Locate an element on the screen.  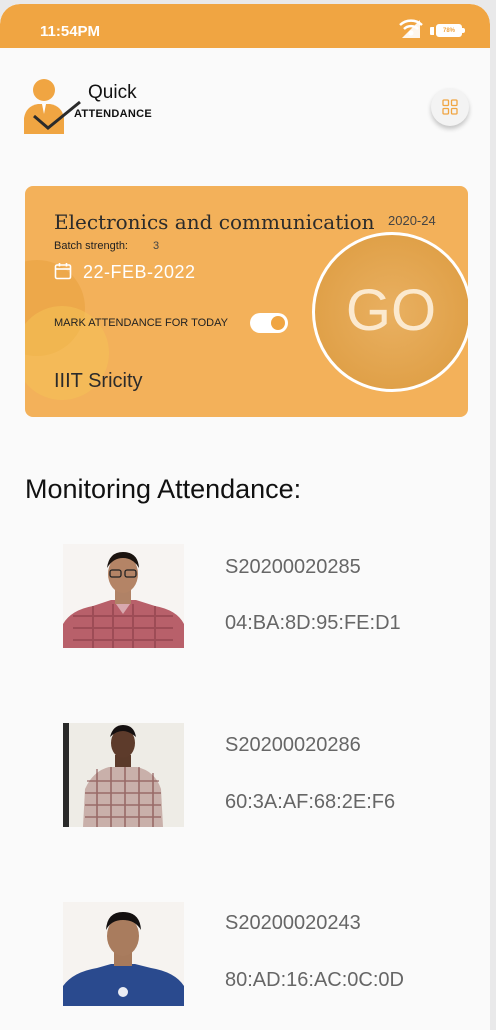
grid-menu-button is located at coordinates (450, 107).